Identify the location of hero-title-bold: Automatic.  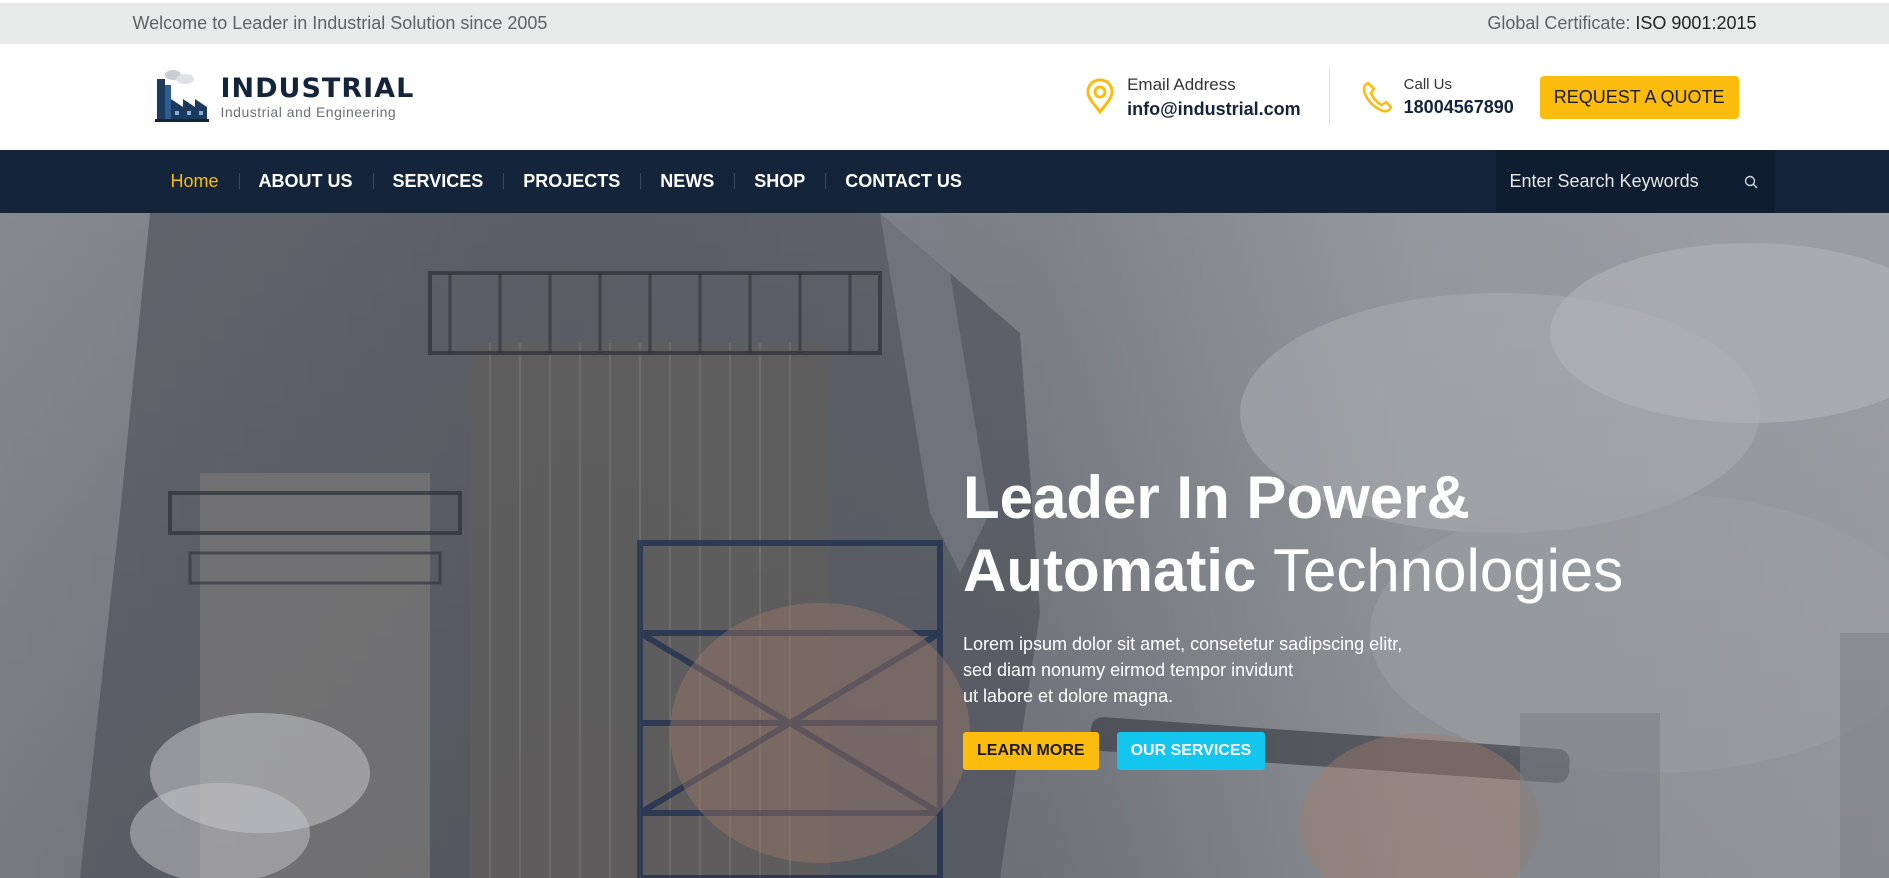
(1110, 570).